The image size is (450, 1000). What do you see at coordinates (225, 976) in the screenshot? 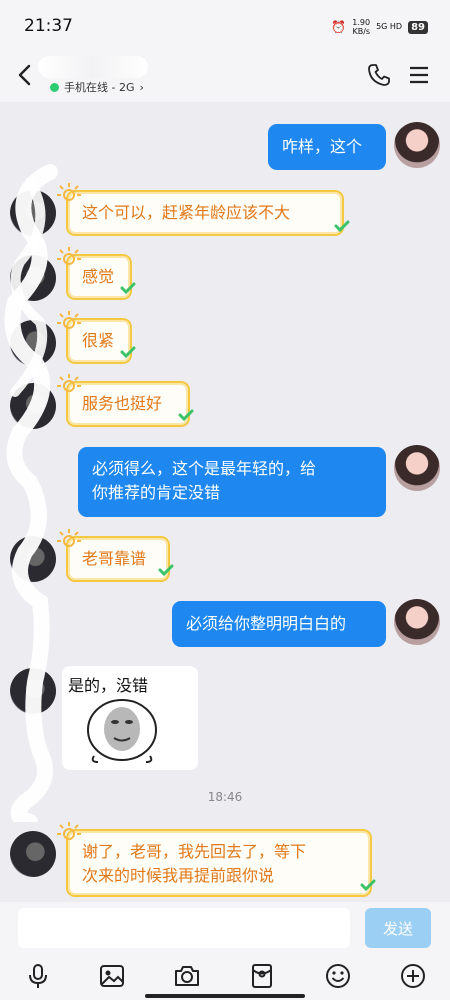
I see `bottom-toolbar` at bounding box center [225, 976].